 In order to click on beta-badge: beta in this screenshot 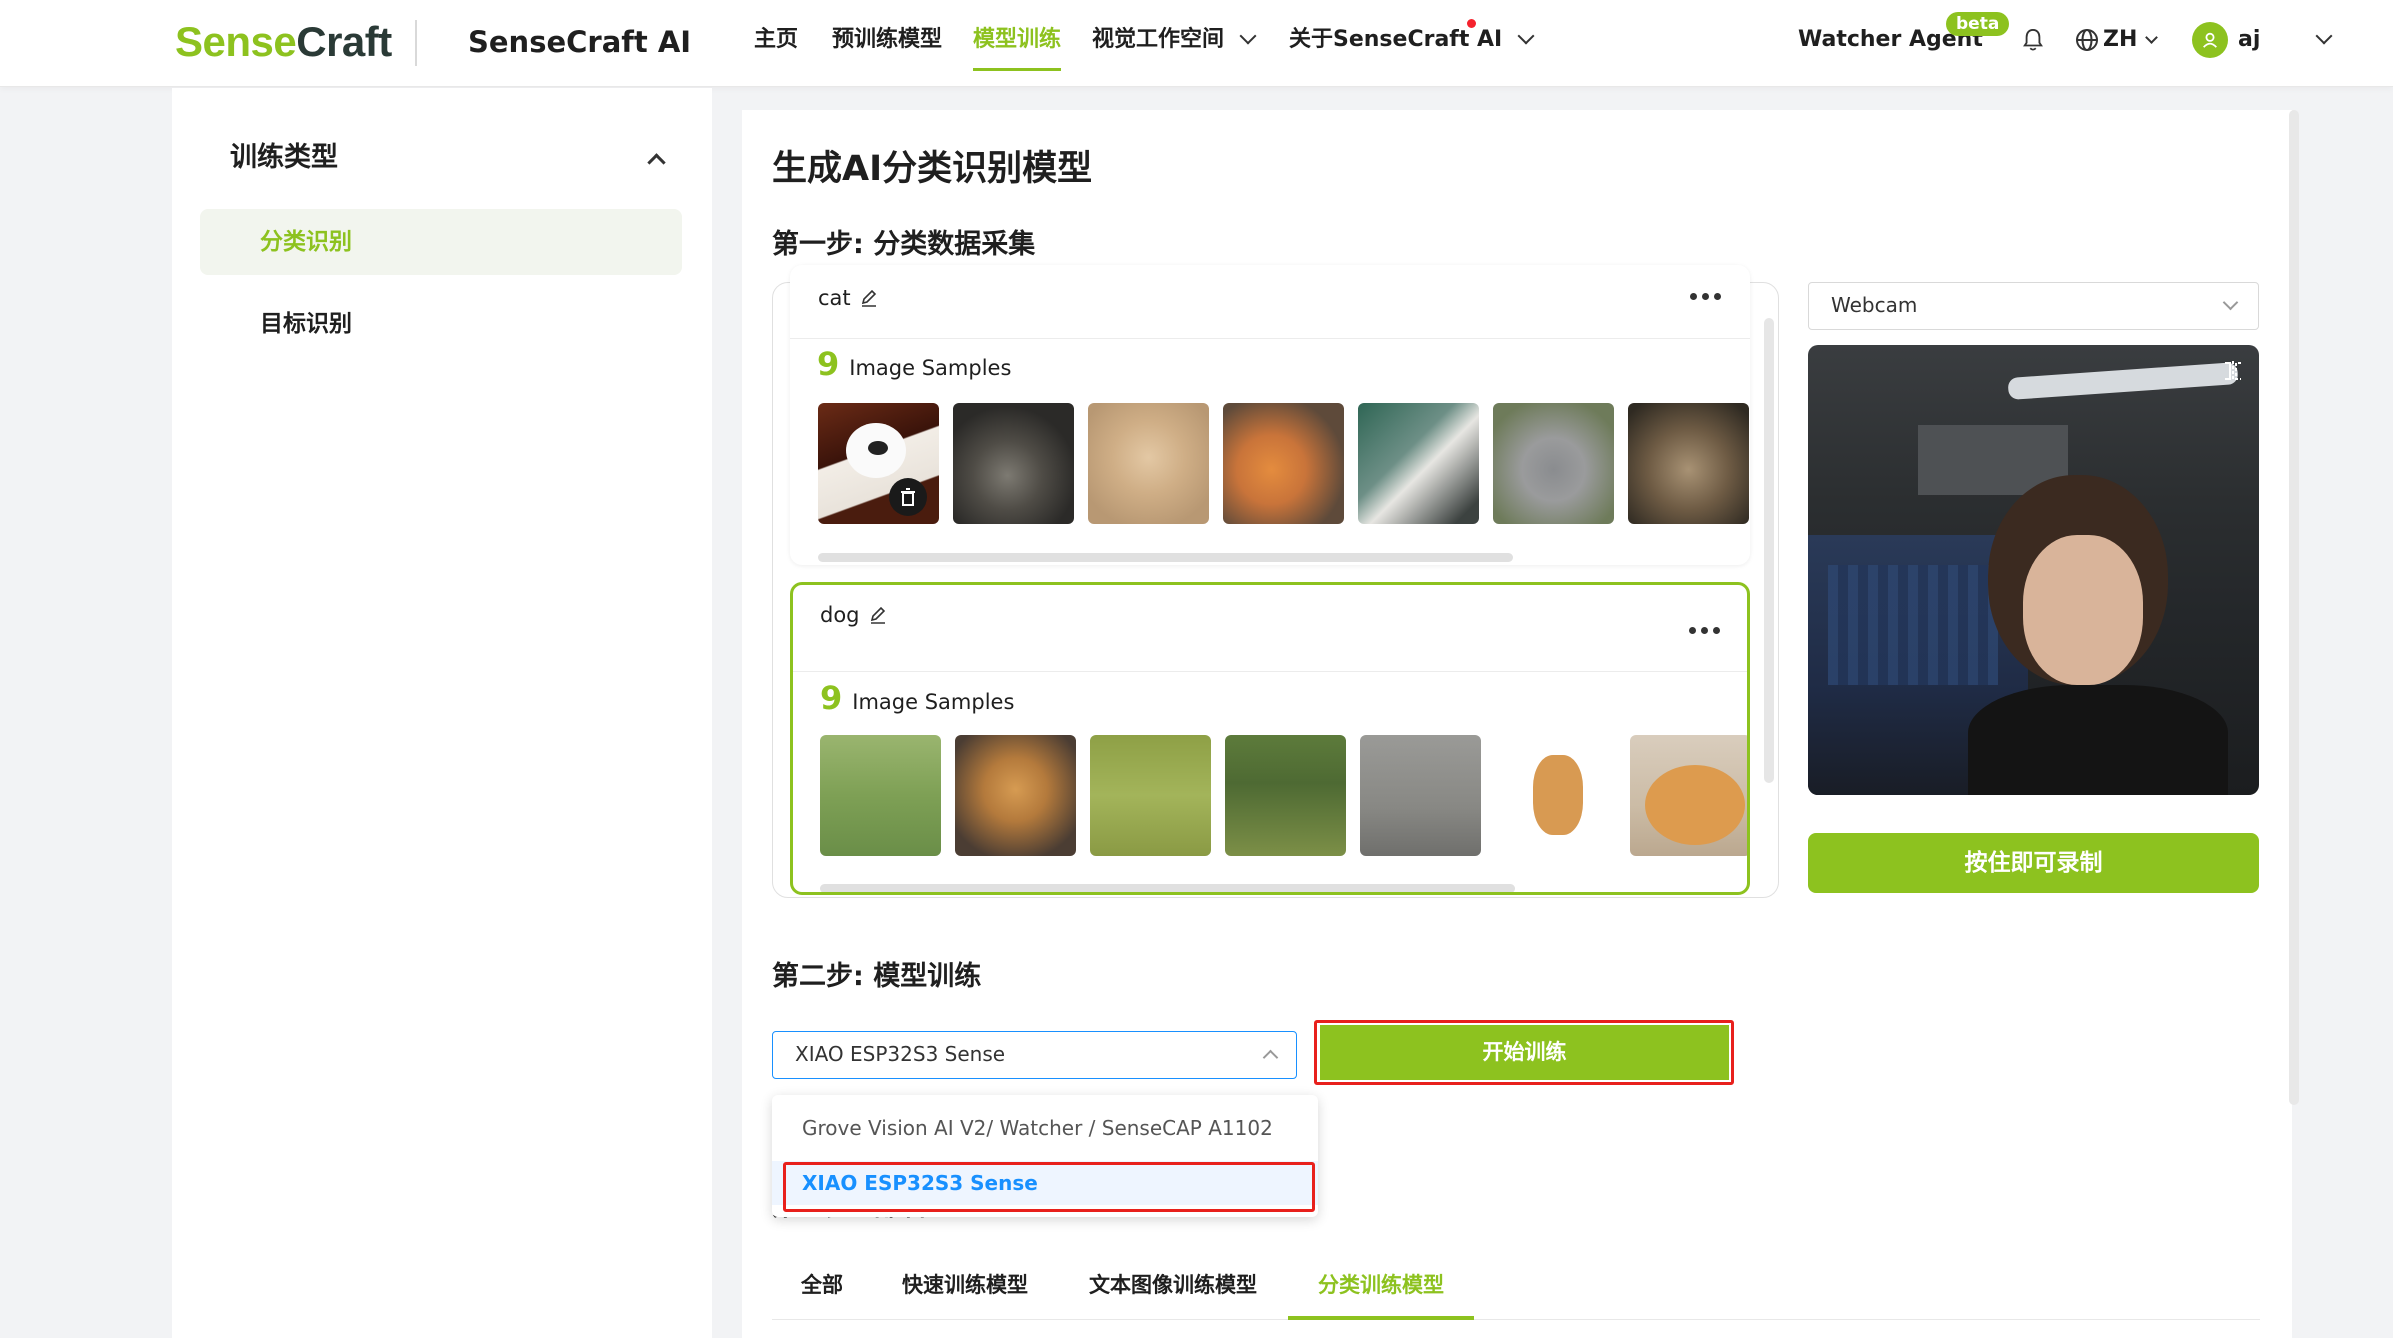, I will do `click(1978, 24)`.